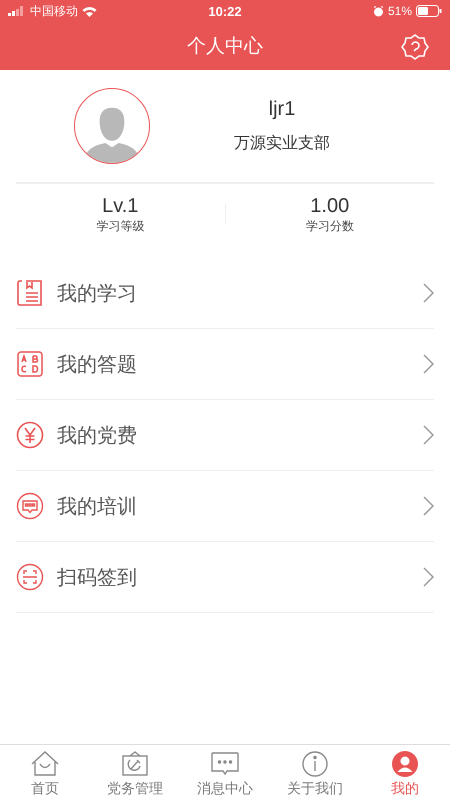  I want to click on settings-button, so click(415, 47).